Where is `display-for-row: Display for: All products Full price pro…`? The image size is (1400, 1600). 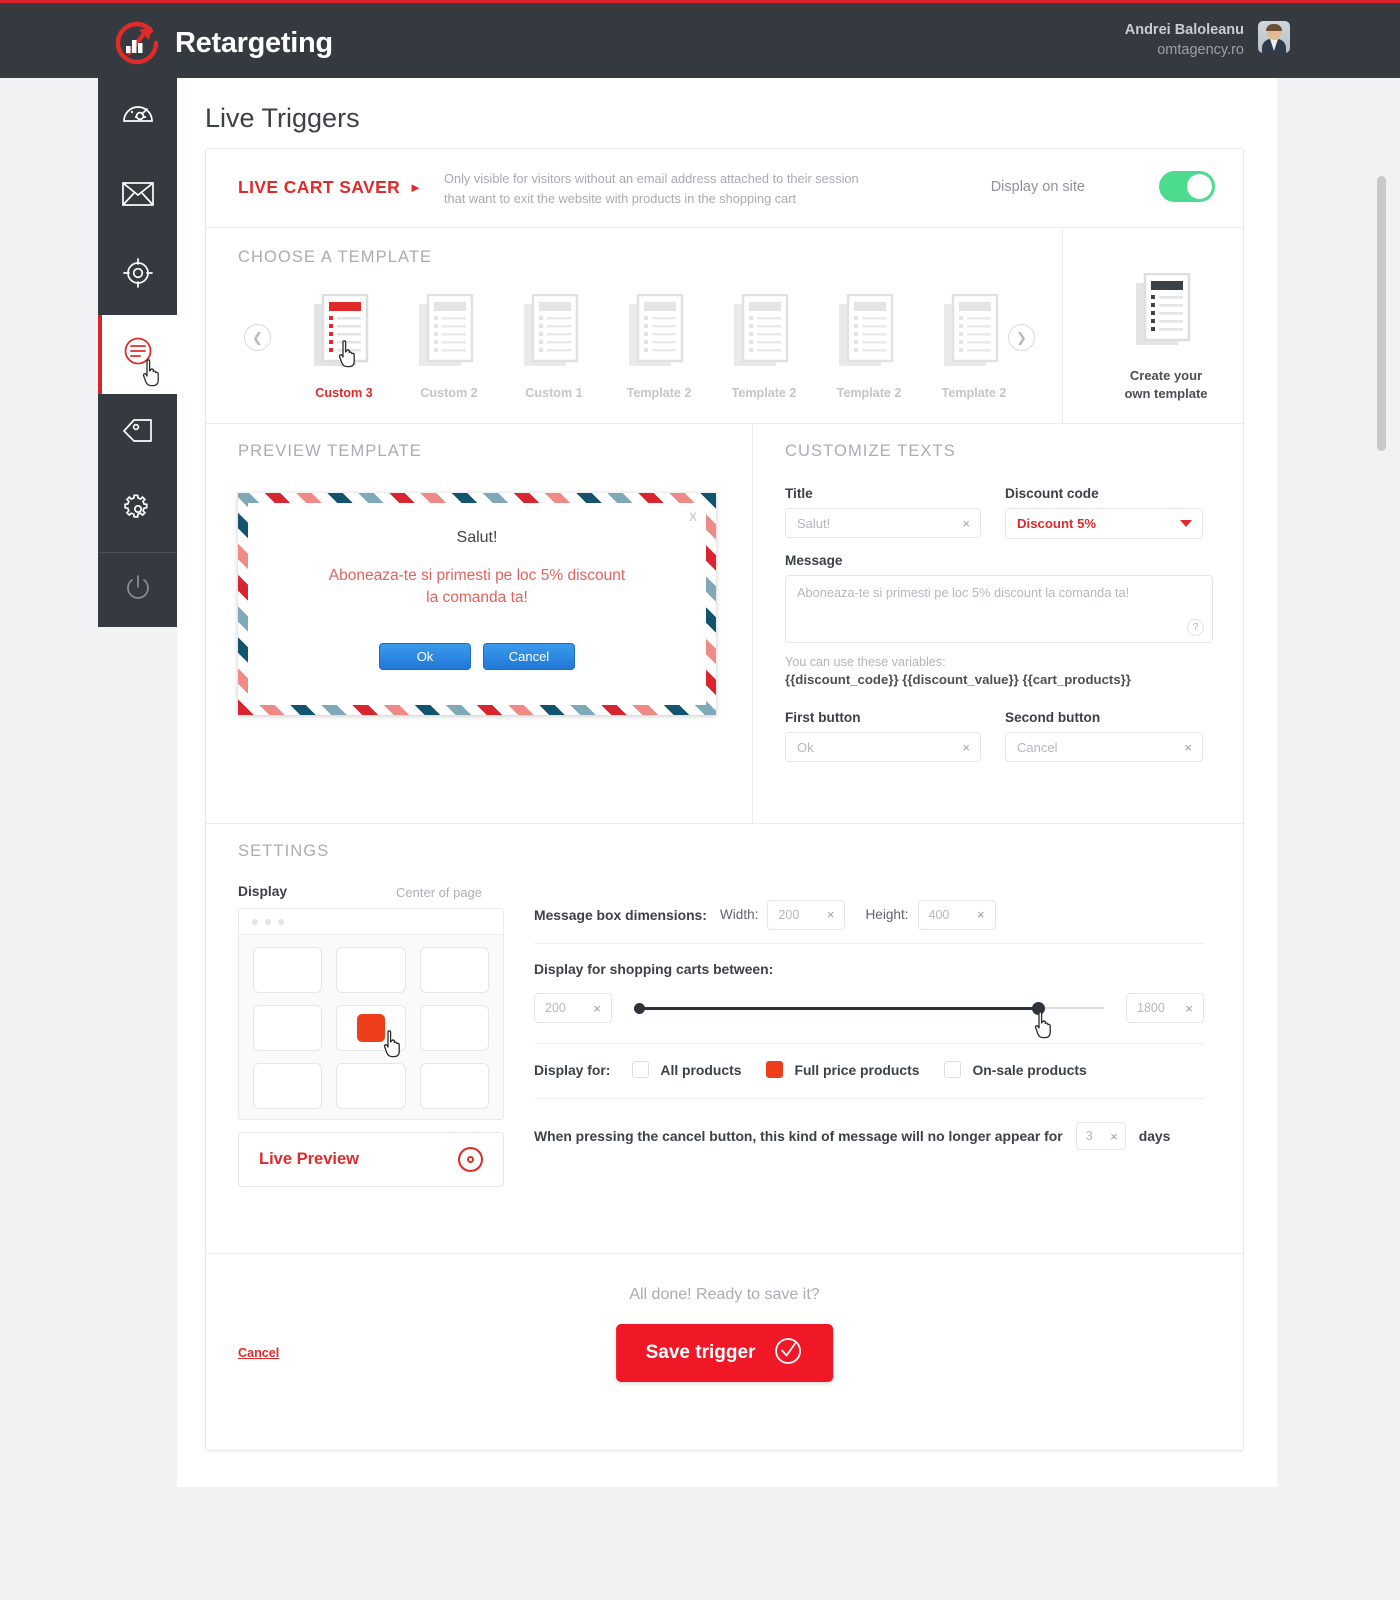
display-for-row: Display for: All products Full price pro… is located at coordinates (869, 1069).